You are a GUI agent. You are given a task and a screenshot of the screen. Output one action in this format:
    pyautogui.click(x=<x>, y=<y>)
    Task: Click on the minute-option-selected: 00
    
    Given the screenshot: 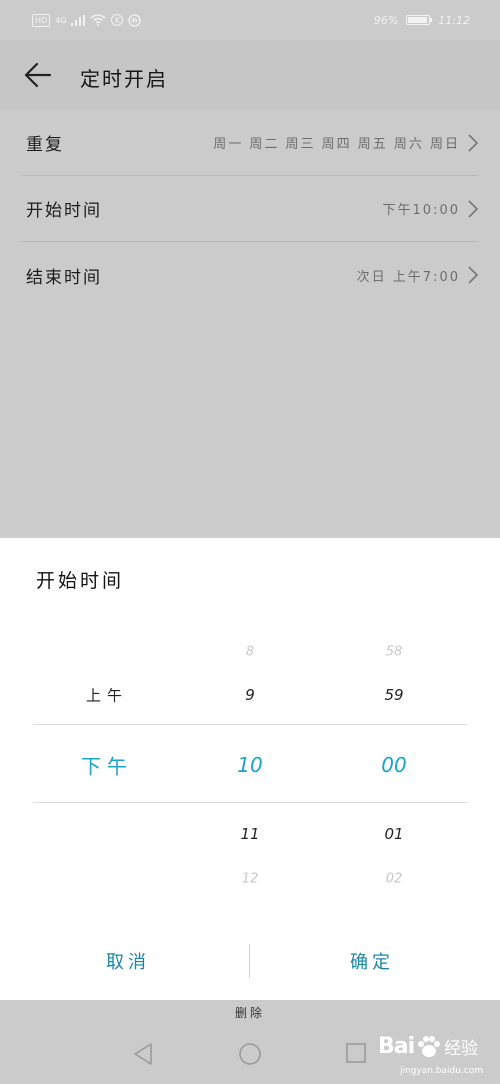 What is the action you would take?
    pyautogui.click(x=393, y=765)
    